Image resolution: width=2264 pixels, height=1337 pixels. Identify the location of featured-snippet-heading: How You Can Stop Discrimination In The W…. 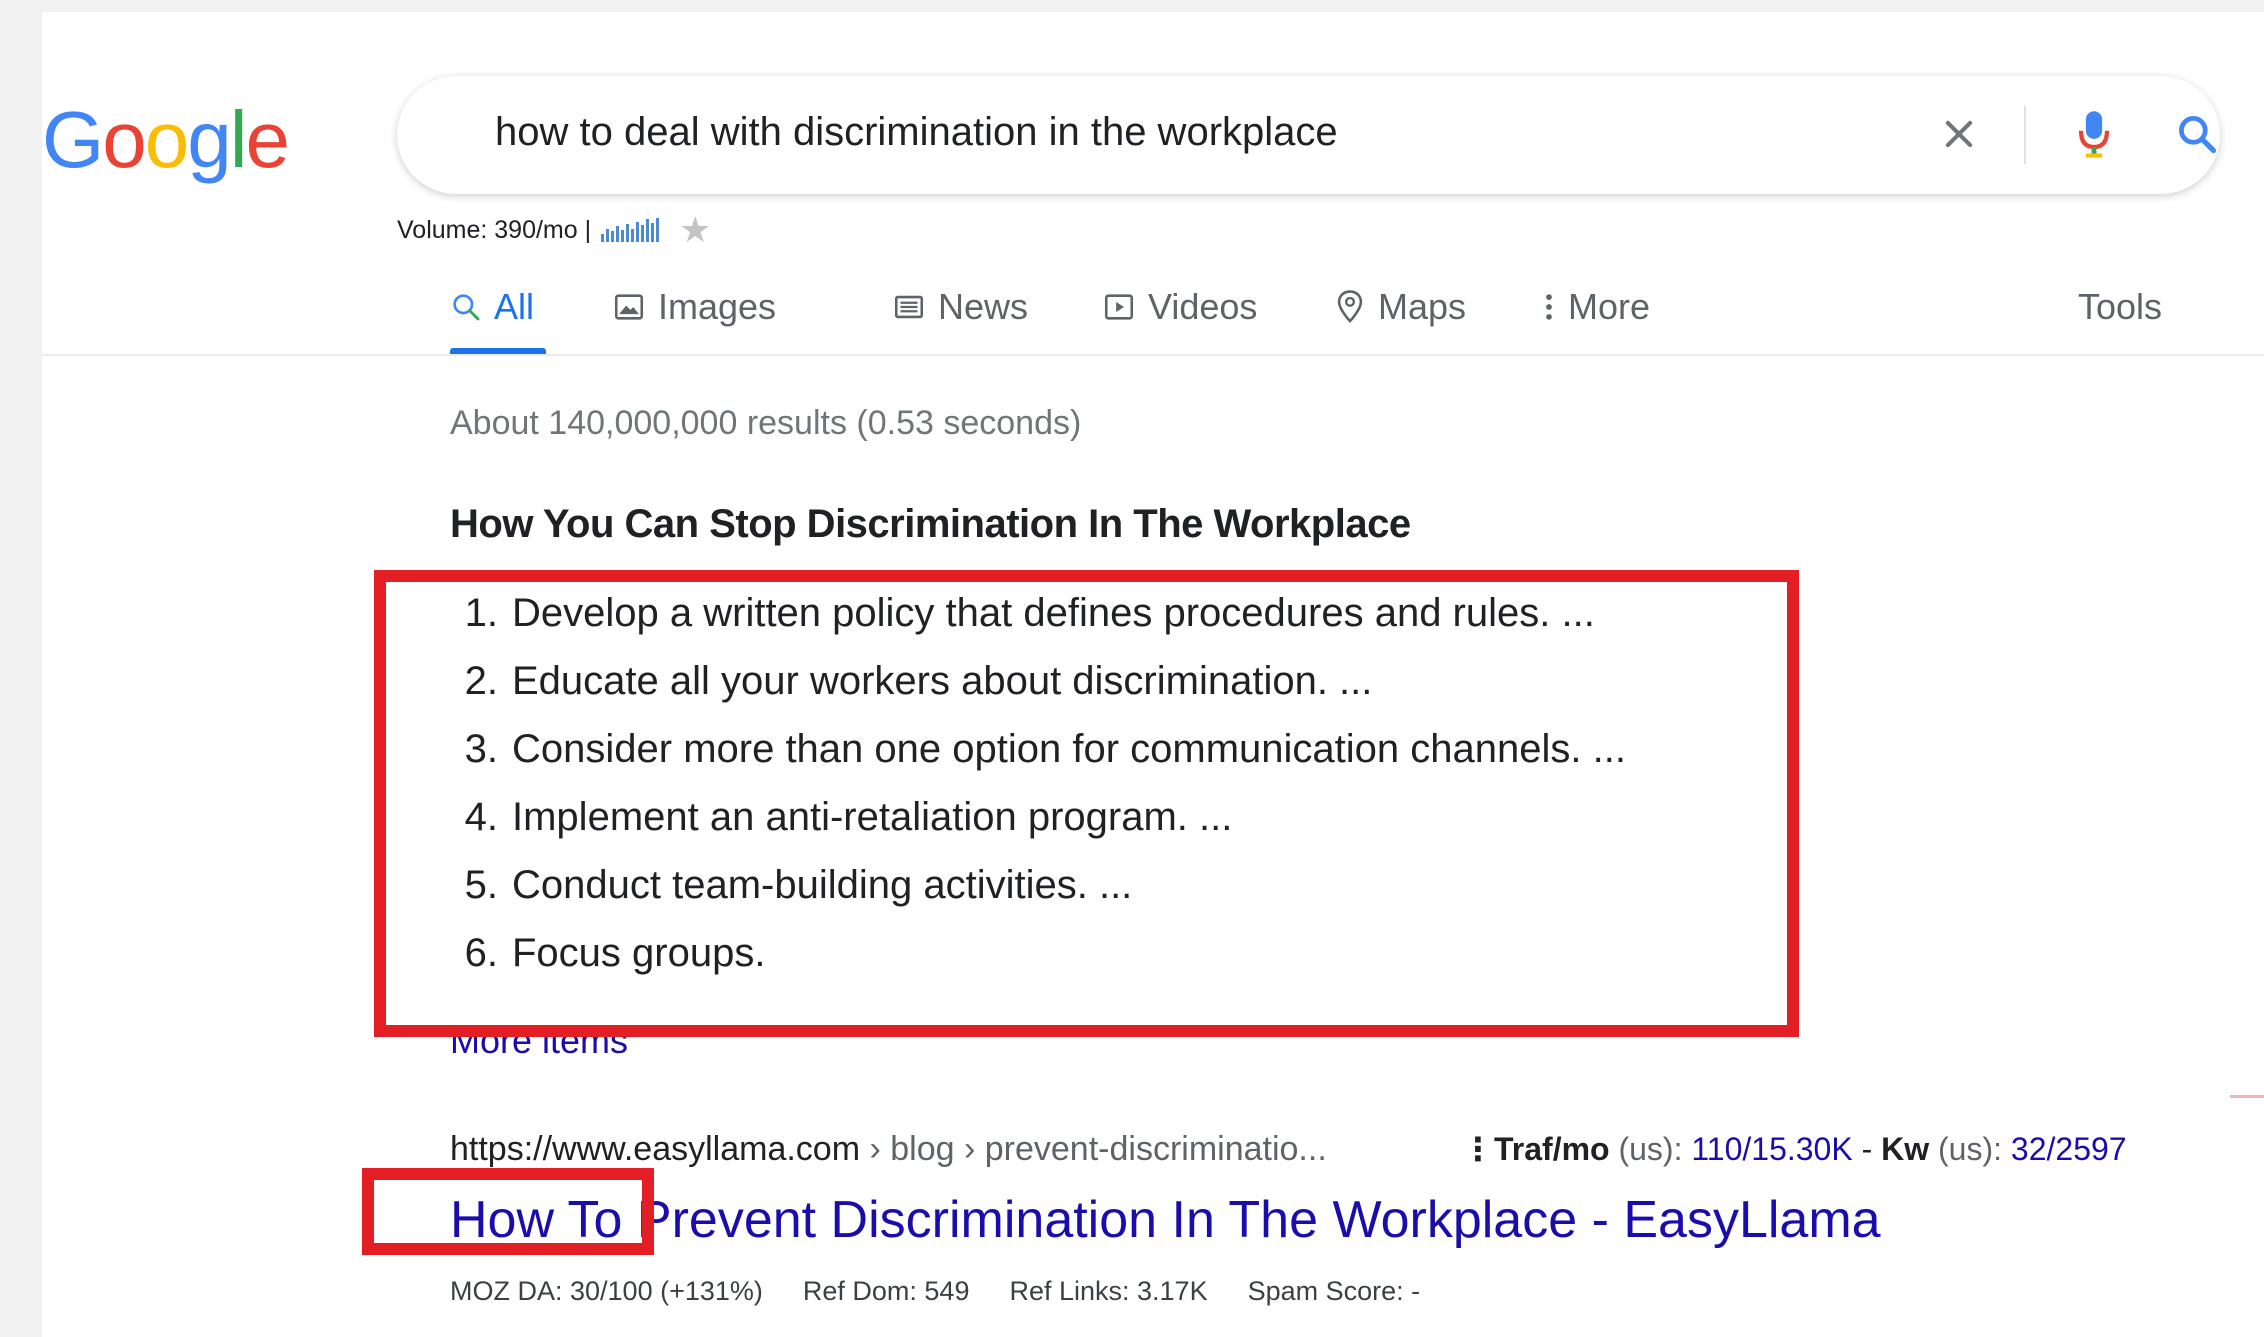
(930, 524).